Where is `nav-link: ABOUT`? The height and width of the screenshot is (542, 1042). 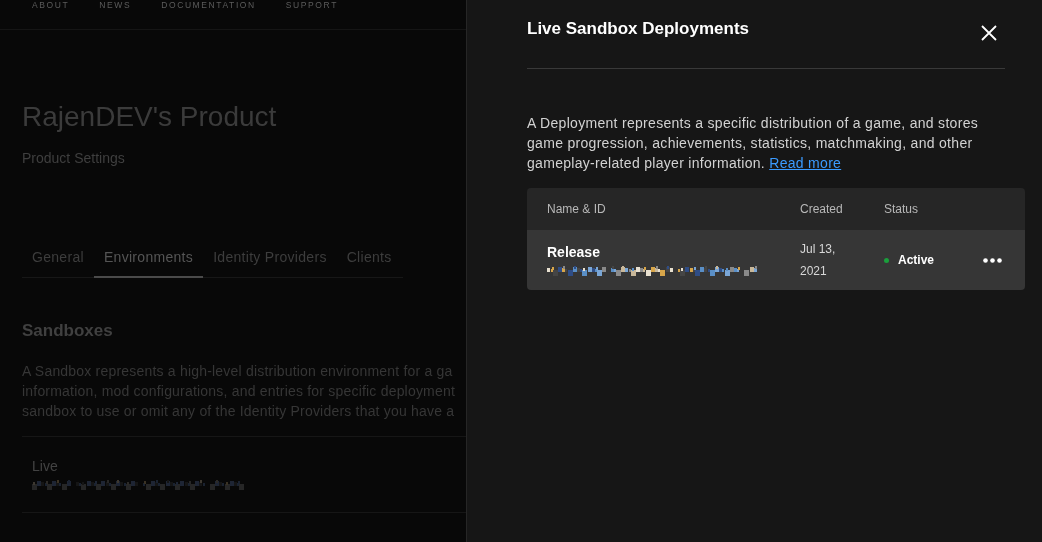
nav-link: ABOUT is located at coordinates (51, 5).